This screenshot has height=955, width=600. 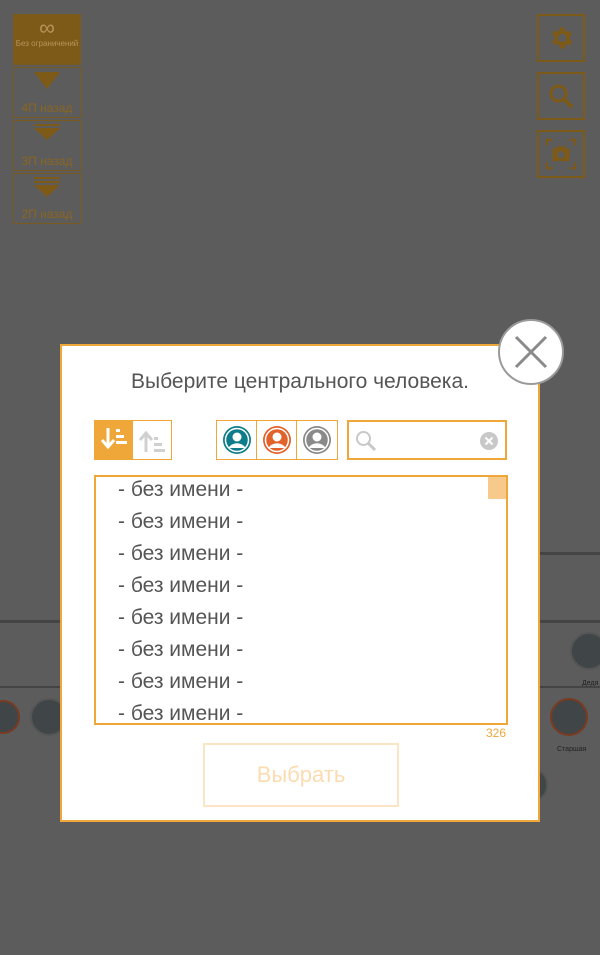 I want to click on person-name: Старшая, so click(x=572, y=749).